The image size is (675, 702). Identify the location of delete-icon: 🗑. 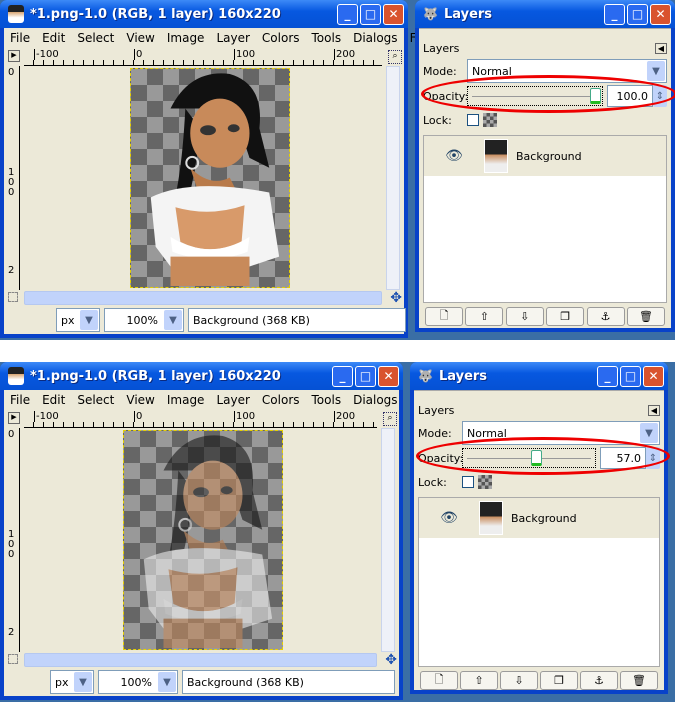
(645, 316).